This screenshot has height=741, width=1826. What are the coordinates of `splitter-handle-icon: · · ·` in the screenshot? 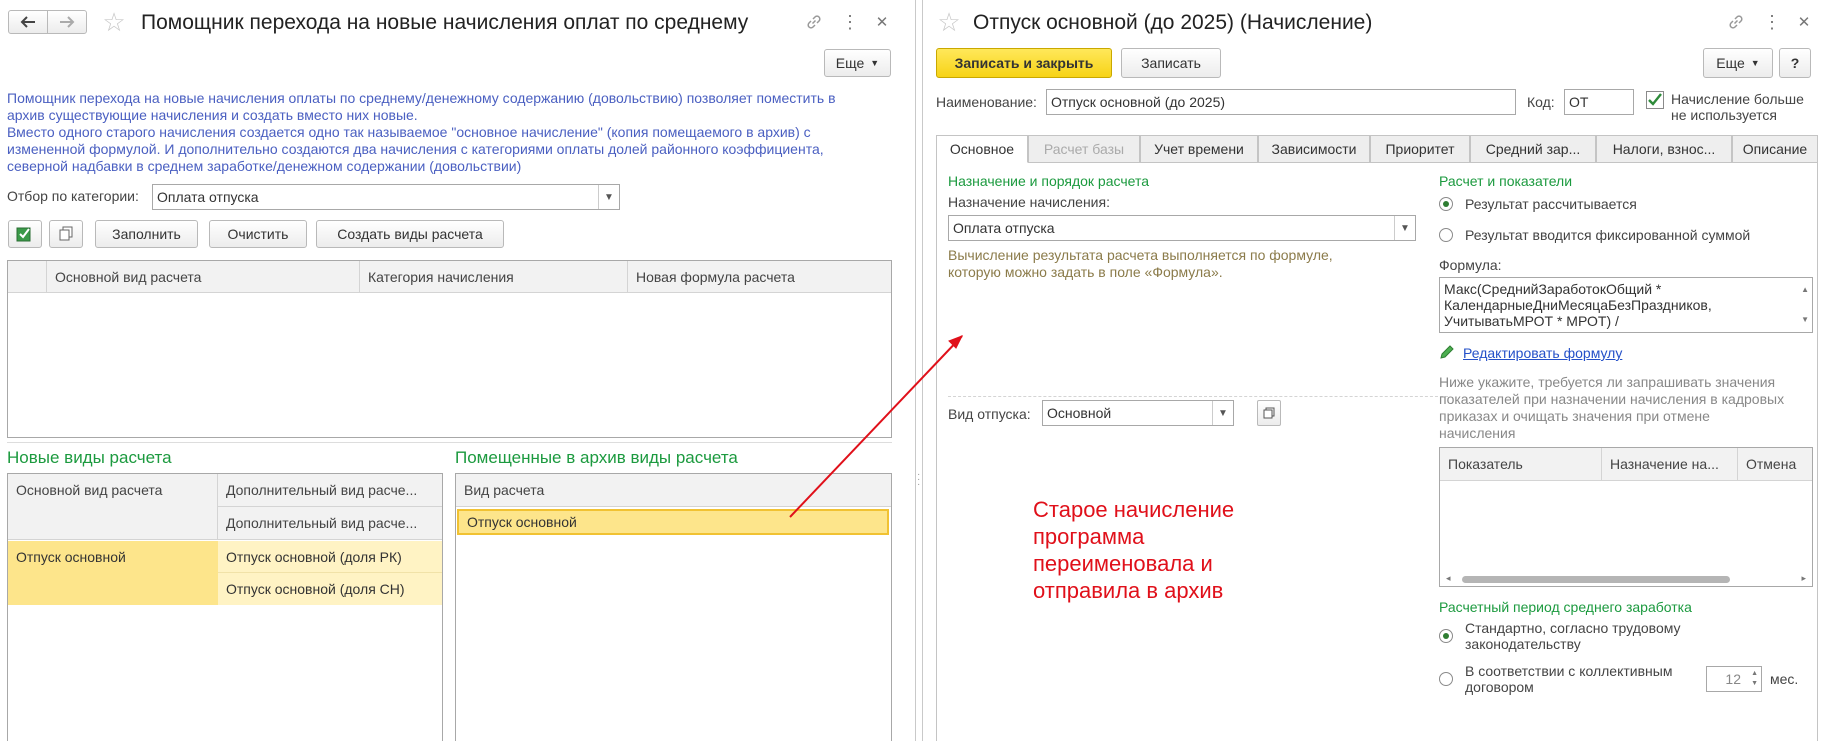 It's located at (918, 480).